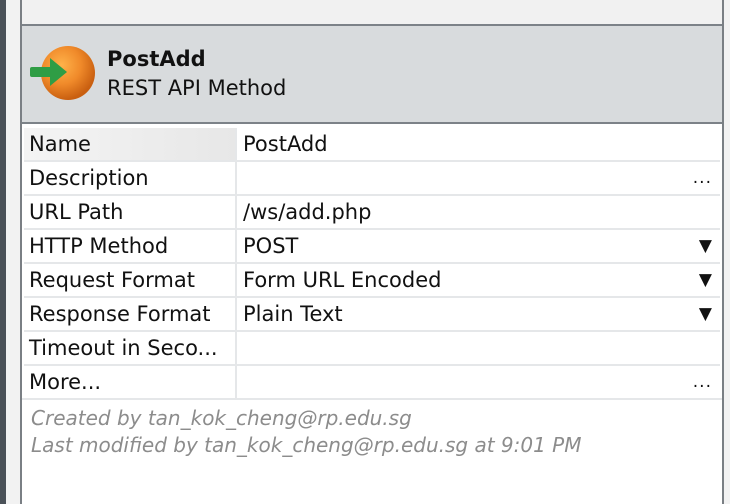 This screenshot has width=730, height=504. Describe the element at coordinates (285, 144) in the screenshot. I see `property-name-text: PostAdd` at that location.